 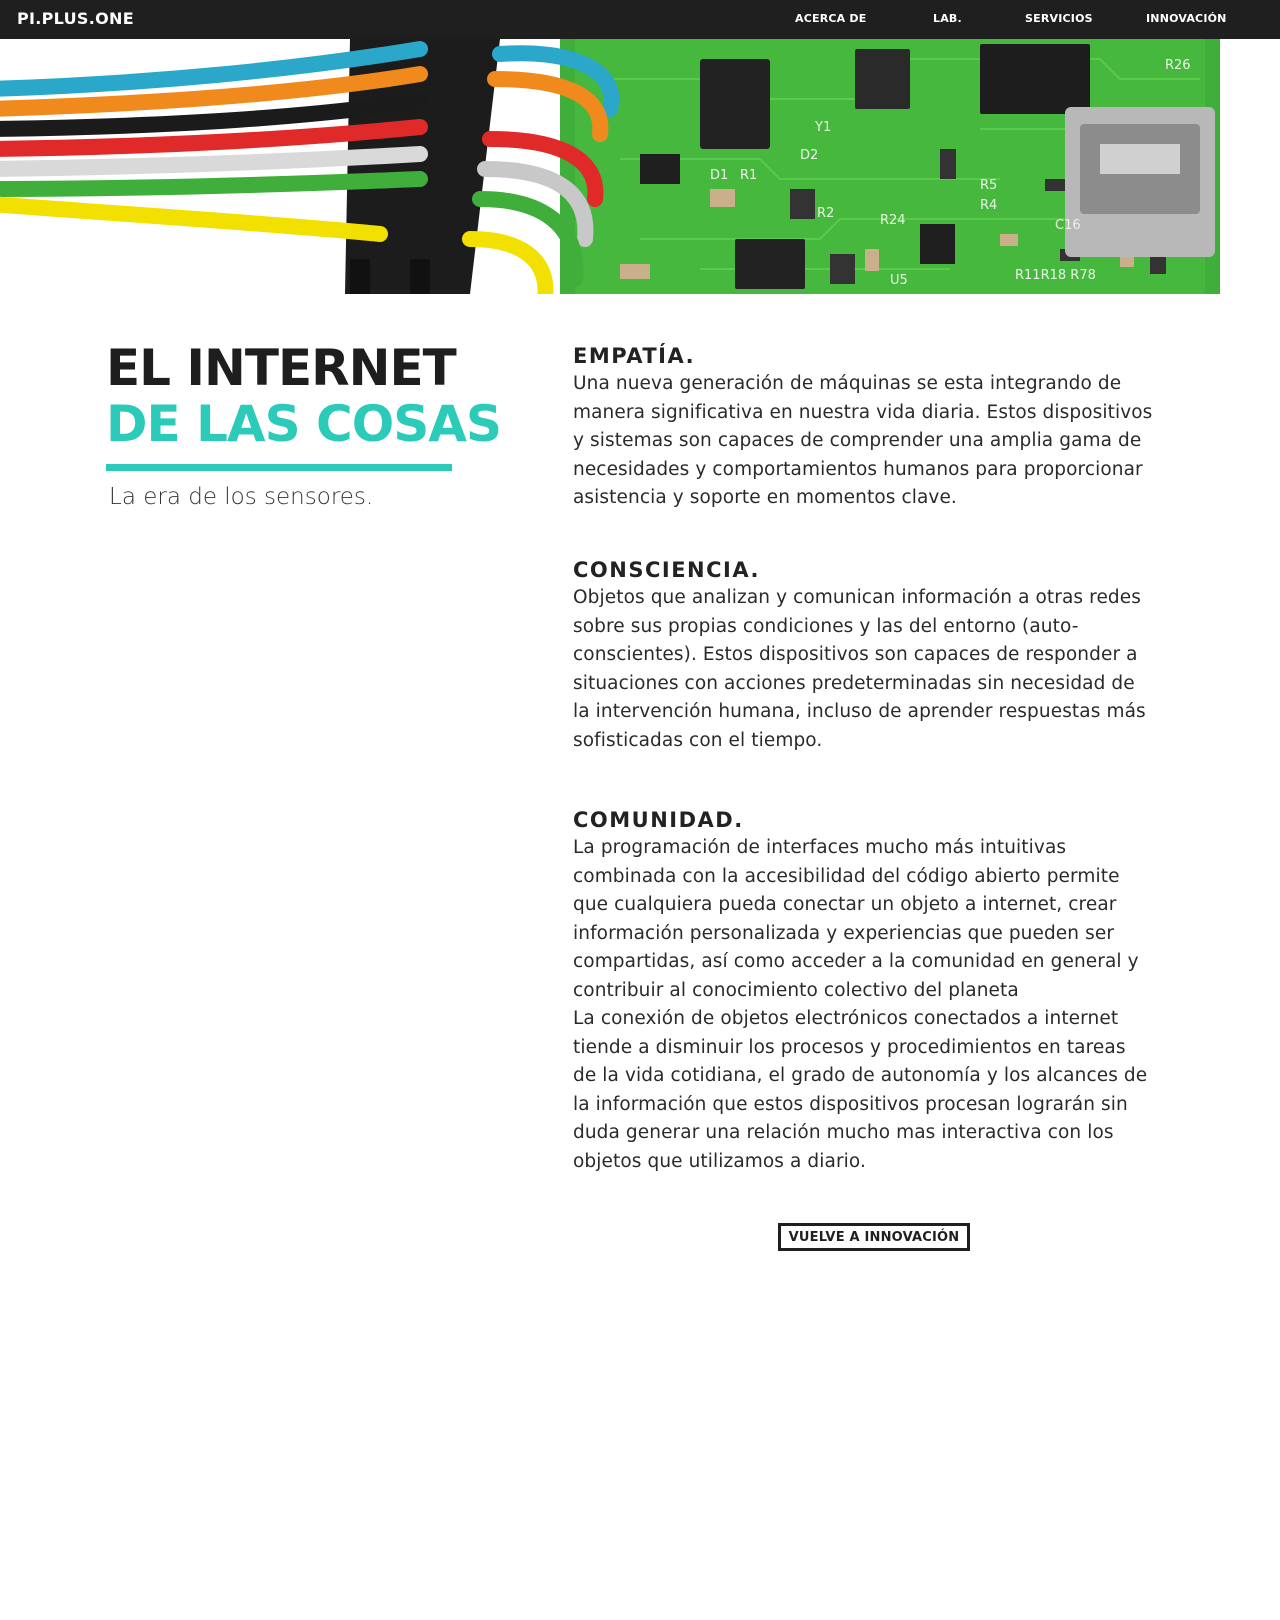 What do you see at coordinates (1055, 275) in the screenshot?
I see `svg-text: R11R18 R78` at bounding box center [1055, 275].